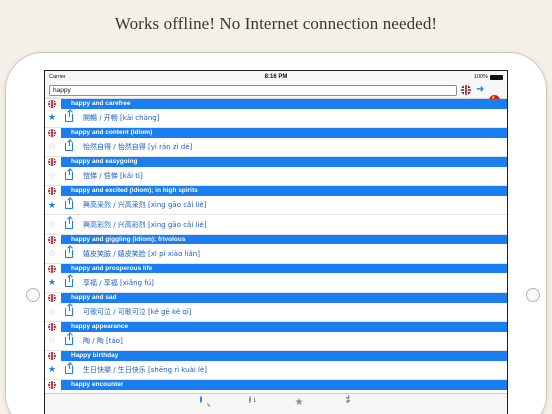 Image resolution: width=552 pixels, height=414 pixels. I want to click on tab-history, so click(250, 399).